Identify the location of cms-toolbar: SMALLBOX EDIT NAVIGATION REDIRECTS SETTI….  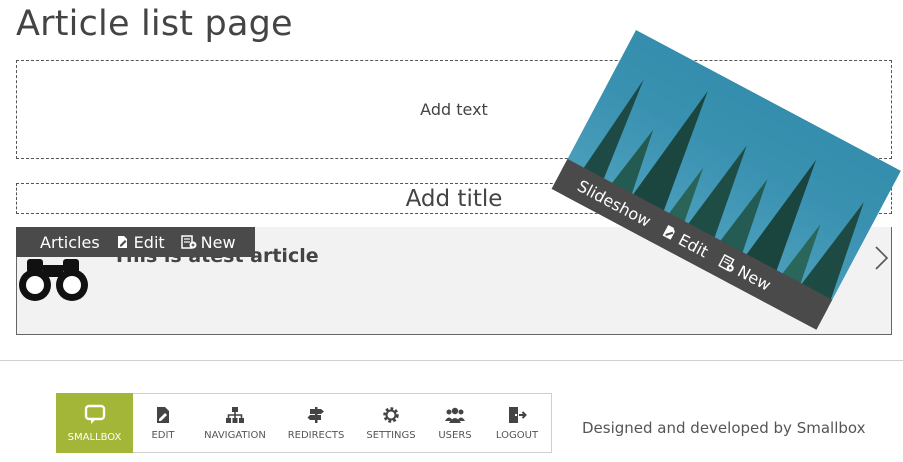
(304, 423).